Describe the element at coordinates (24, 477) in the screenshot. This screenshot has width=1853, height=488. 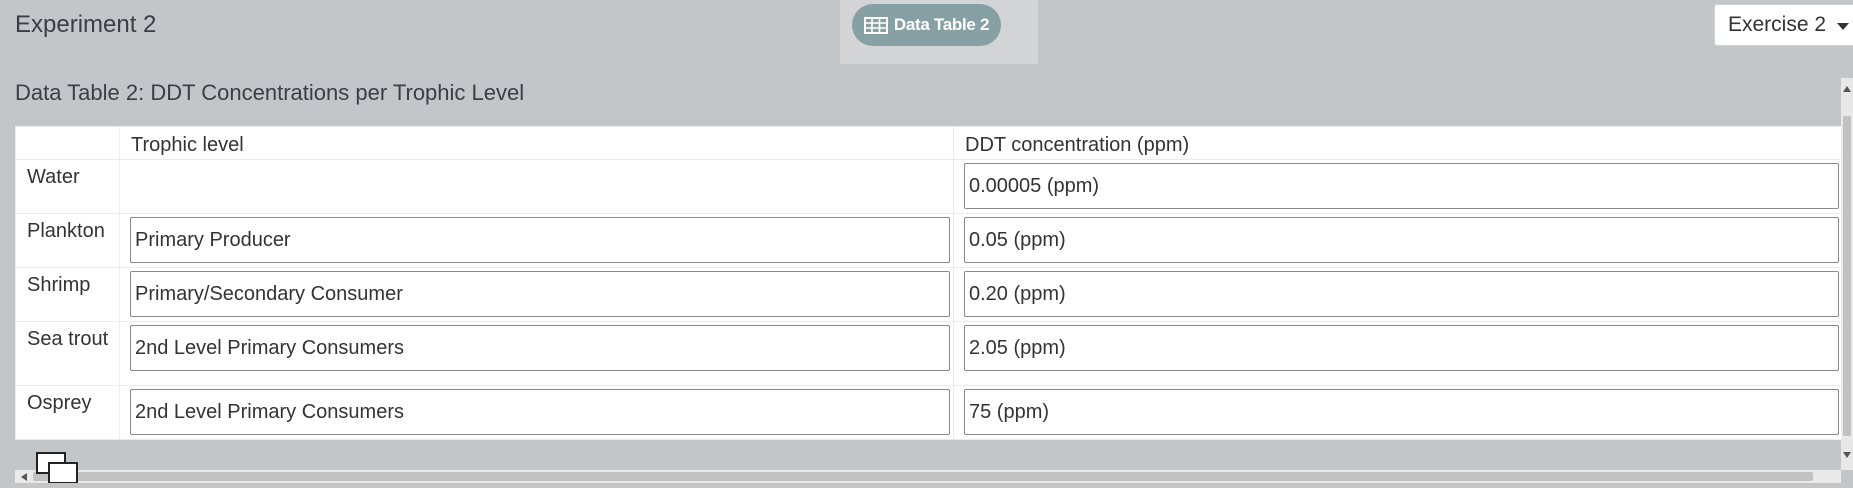
I see `scroll-left-icon` at that location.